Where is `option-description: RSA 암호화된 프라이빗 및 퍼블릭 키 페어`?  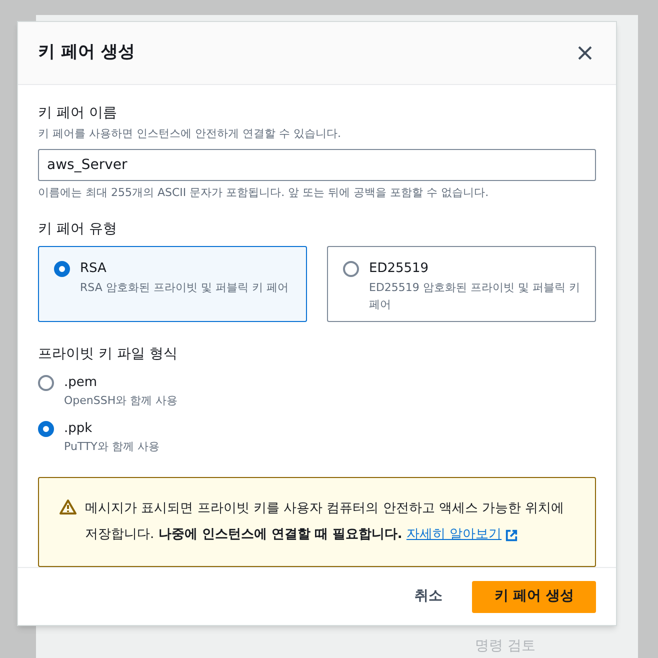
option-description: RSA 암호화된 프라이빗 및 퍼블릭 키 페어 is located at coordinates (184, 288).